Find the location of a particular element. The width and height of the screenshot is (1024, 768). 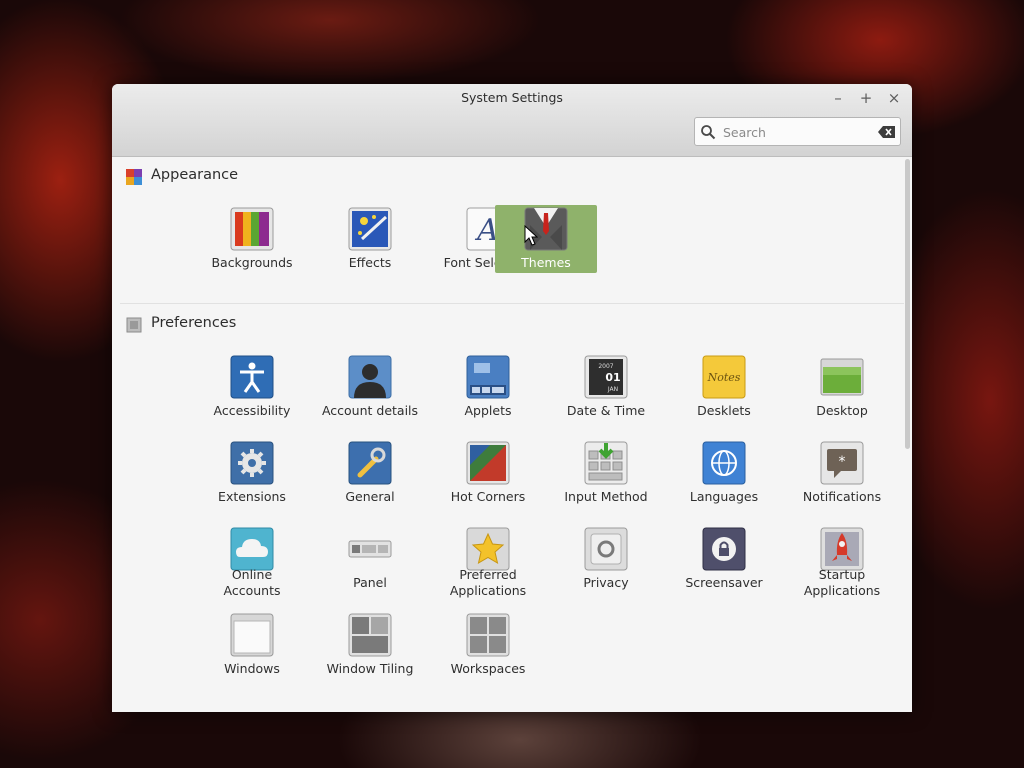

item-label: Preferred Applications is located at coordinates (488, 582).